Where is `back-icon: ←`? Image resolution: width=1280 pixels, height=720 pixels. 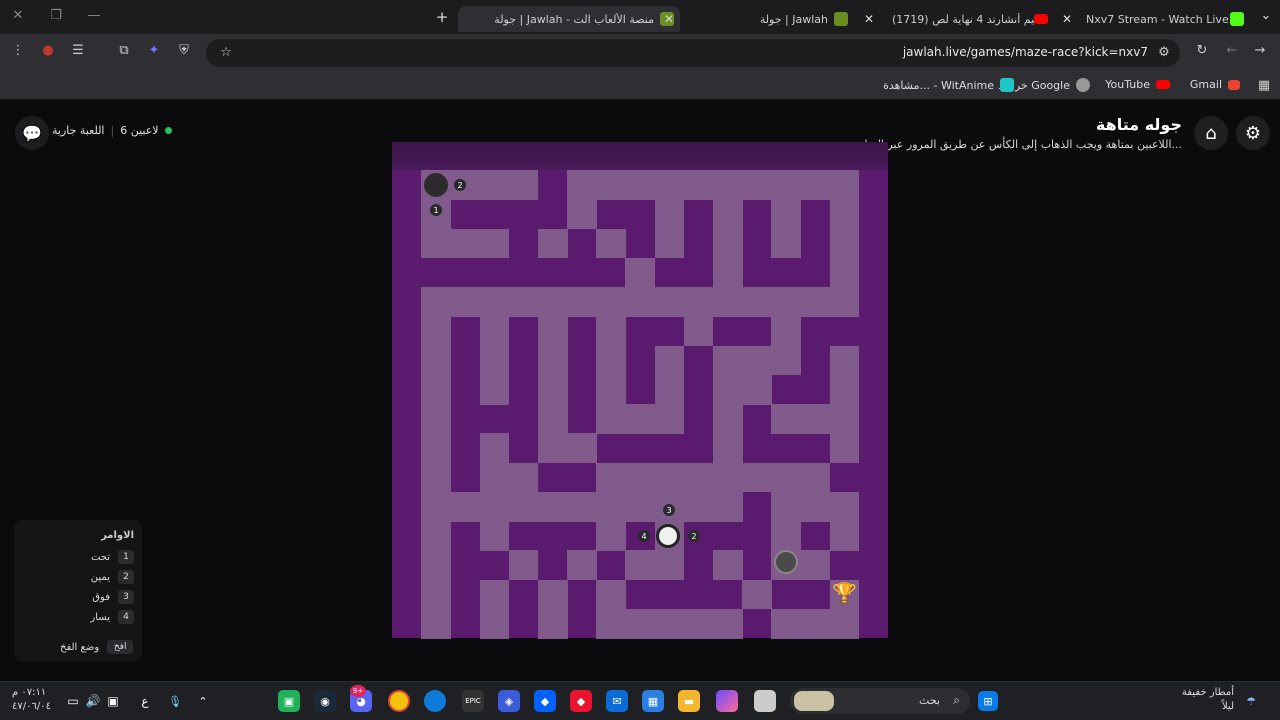
back-icon: ← is located at coordinates (1232, 50).